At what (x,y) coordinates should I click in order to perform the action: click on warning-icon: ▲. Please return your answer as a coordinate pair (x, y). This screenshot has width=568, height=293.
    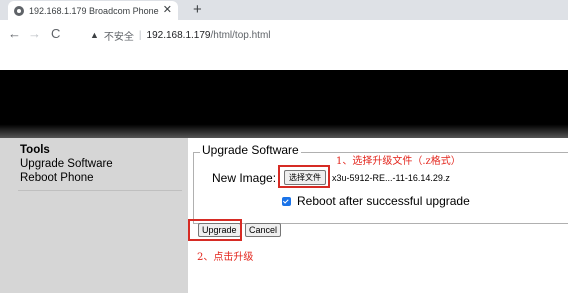
    Looking at the image, I should click on (94, 35).